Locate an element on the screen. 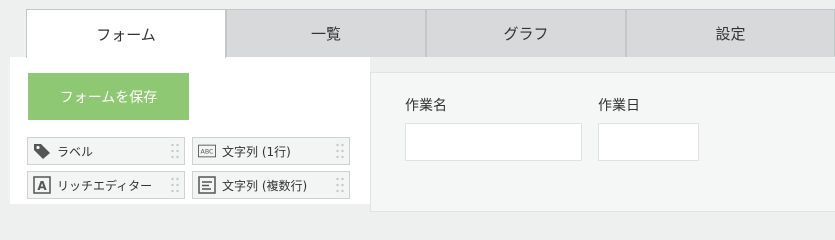  palette-item-text-multi: 文字列 (複数行) is located at coordinates (271, 185).